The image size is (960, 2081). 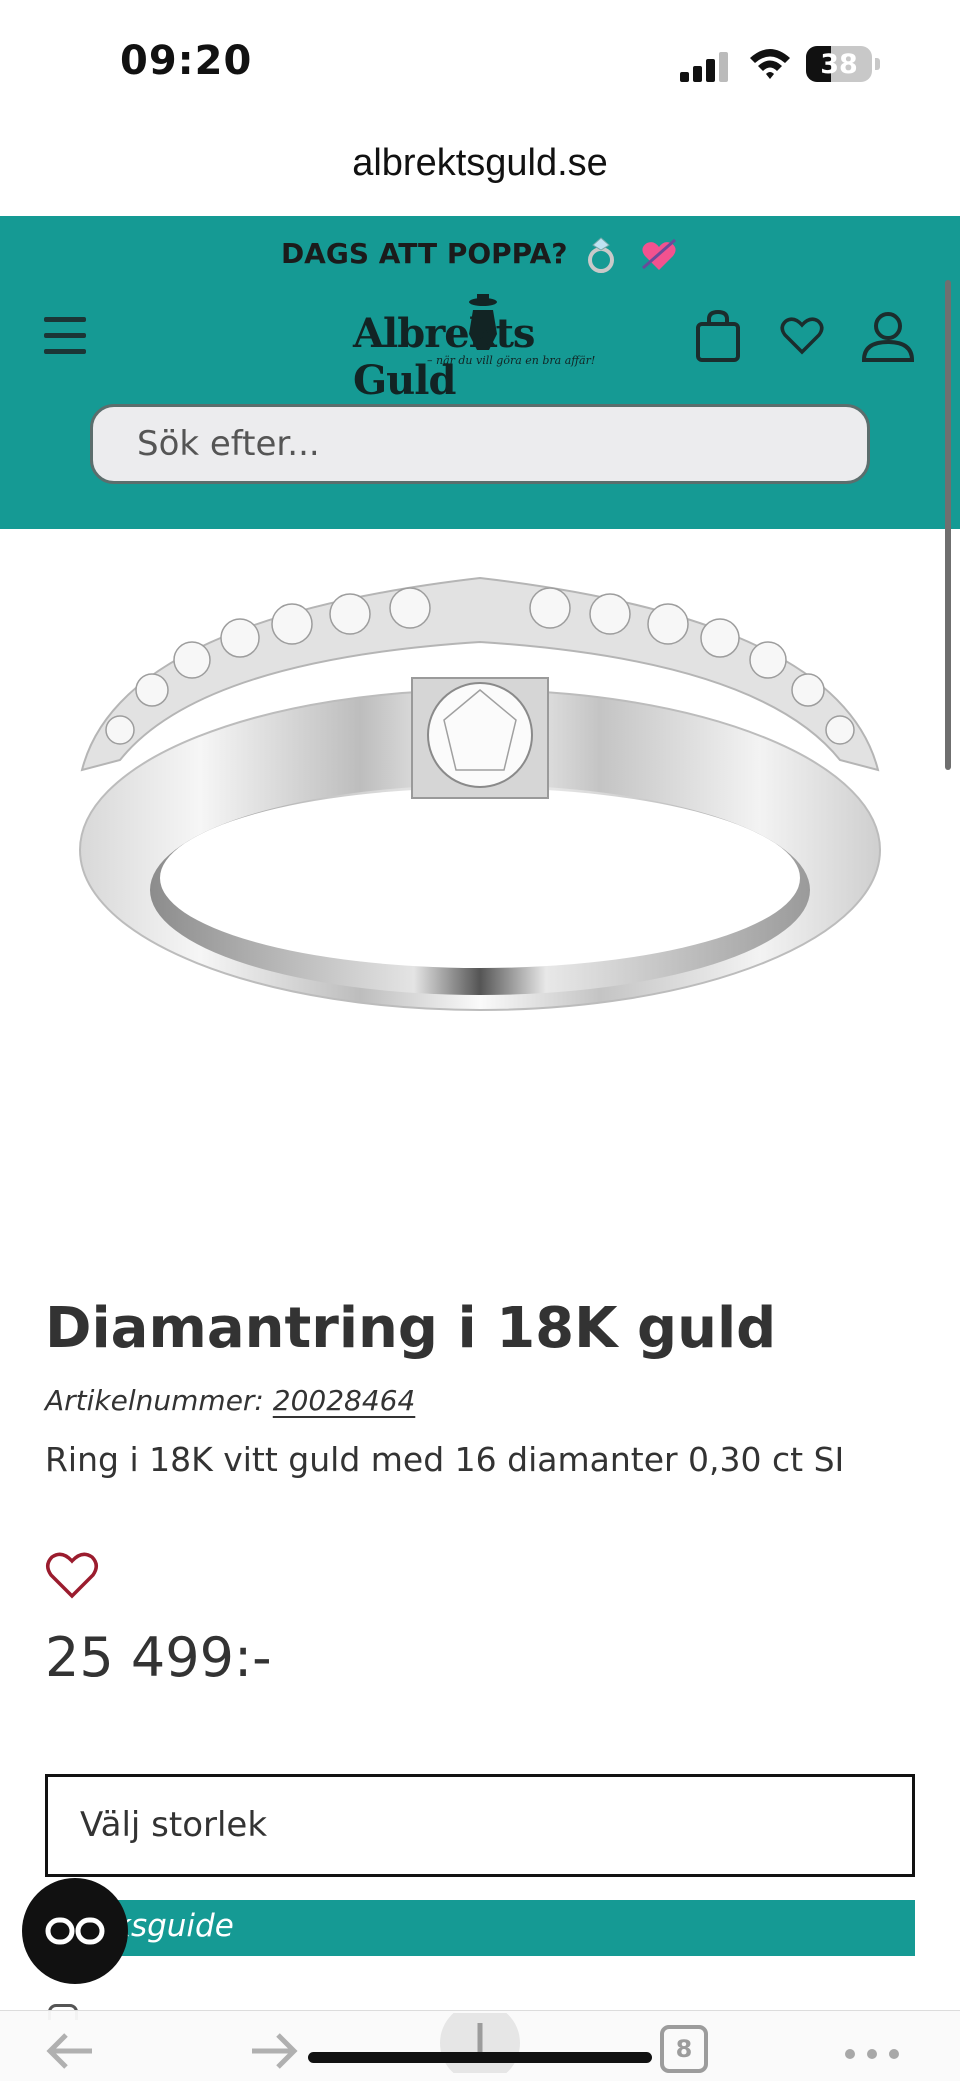 What do you see at coordinates (174, 1825) in the screenshot?
I see `size-select-label: Välj storlek` at bounding box center [174, 1825].